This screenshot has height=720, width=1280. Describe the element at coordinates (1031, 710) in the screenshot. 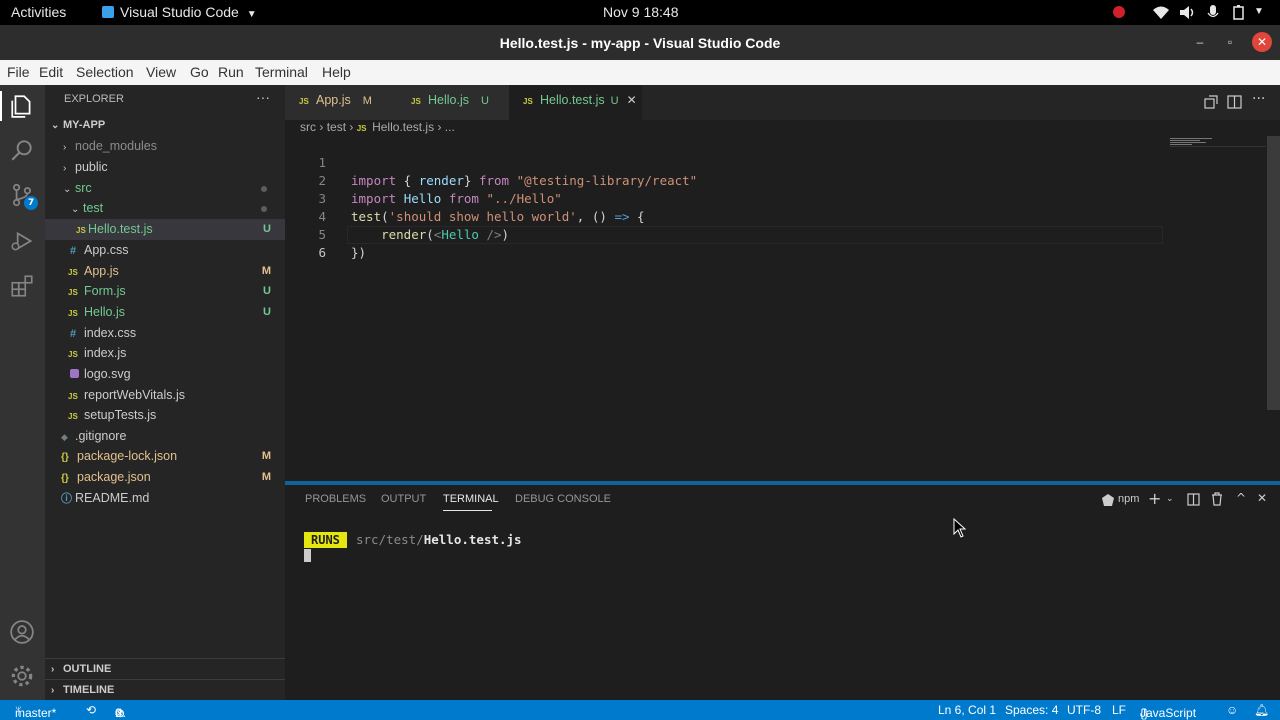

I see `indentation: Spaces: 4` at that location.